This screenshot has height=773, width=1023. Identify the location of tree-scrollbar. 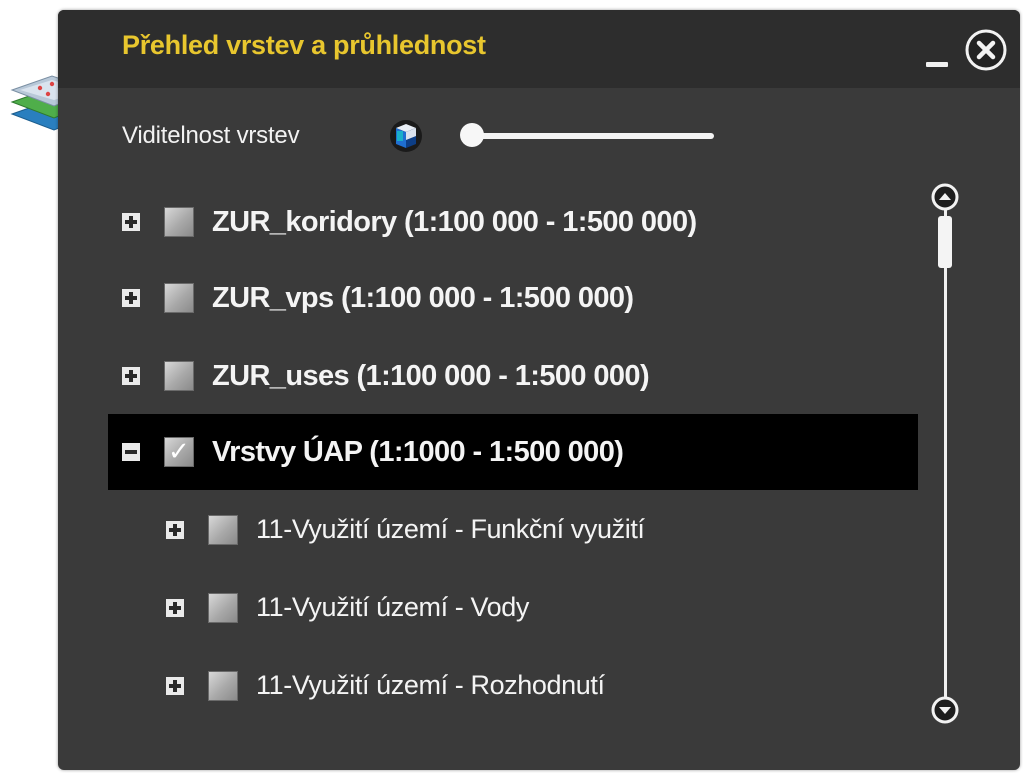
(947, 454).